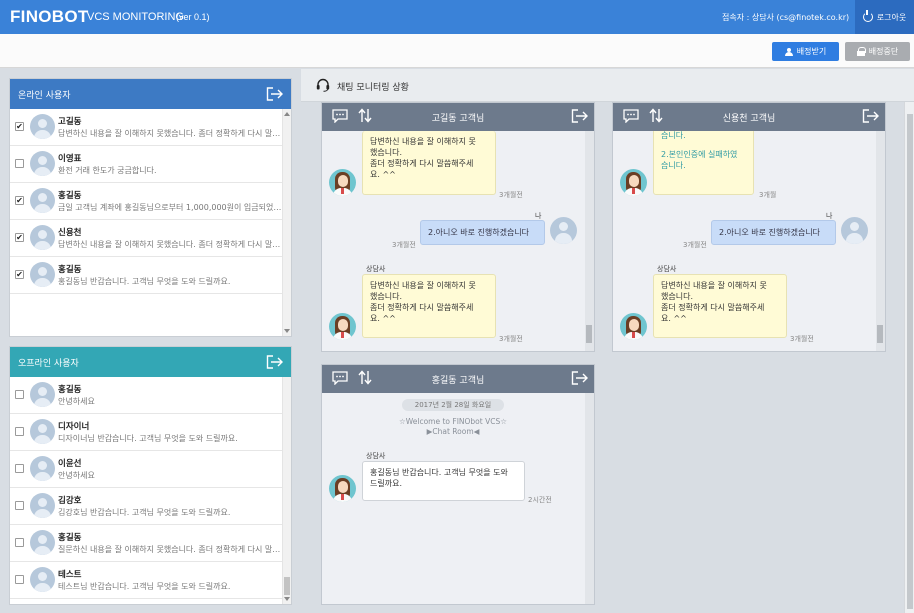  I want to click on my-avatar, so click(563, 230).